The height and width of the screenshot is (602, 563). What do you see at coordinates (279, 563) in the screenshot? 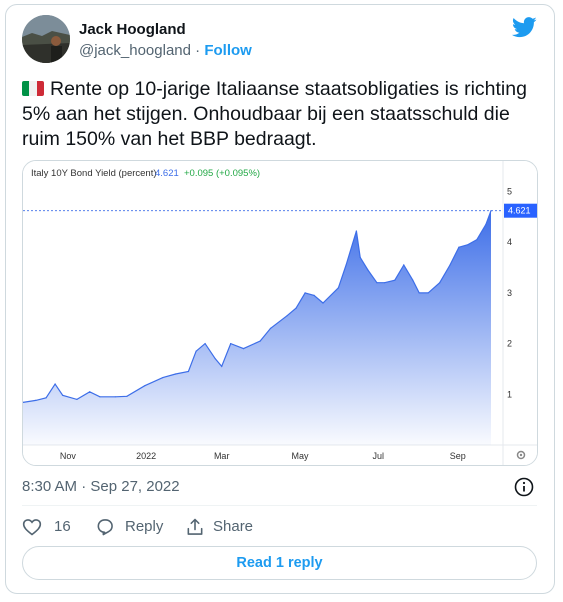
I see `read-replies-button: Read 1 reply` at bounding box center [279, 563].